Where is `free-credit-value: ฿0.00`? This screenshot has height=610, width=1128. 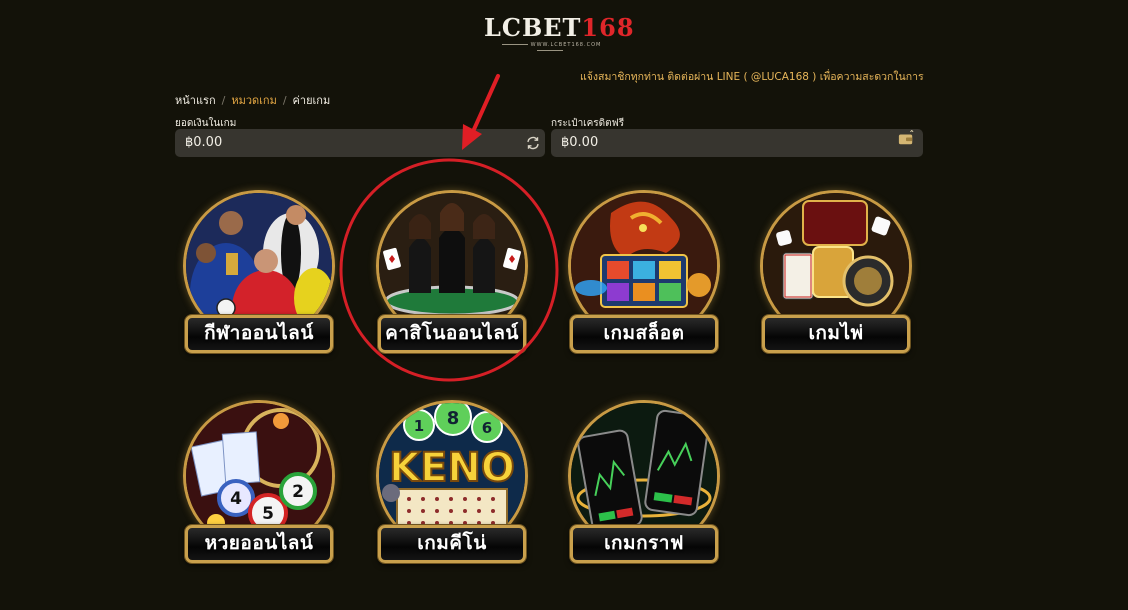
free-credit-value: ฿0.00 is located at coordinates (580, 142).